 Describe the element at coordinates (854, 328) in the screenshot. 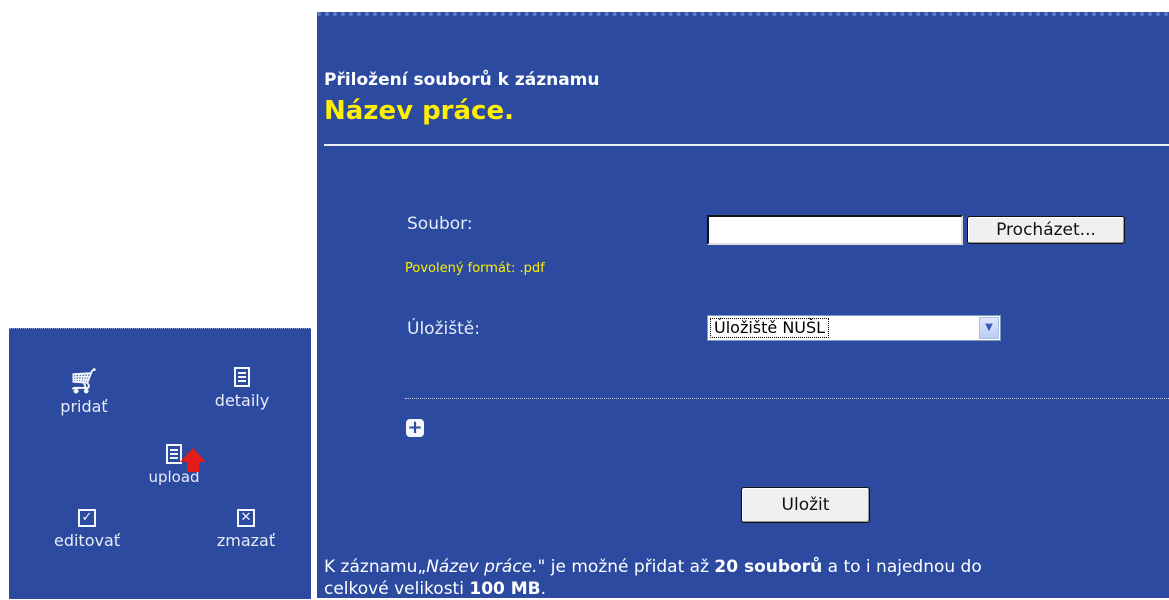

I see `storage-select: Úložiště NUŠL ▼` at that location.